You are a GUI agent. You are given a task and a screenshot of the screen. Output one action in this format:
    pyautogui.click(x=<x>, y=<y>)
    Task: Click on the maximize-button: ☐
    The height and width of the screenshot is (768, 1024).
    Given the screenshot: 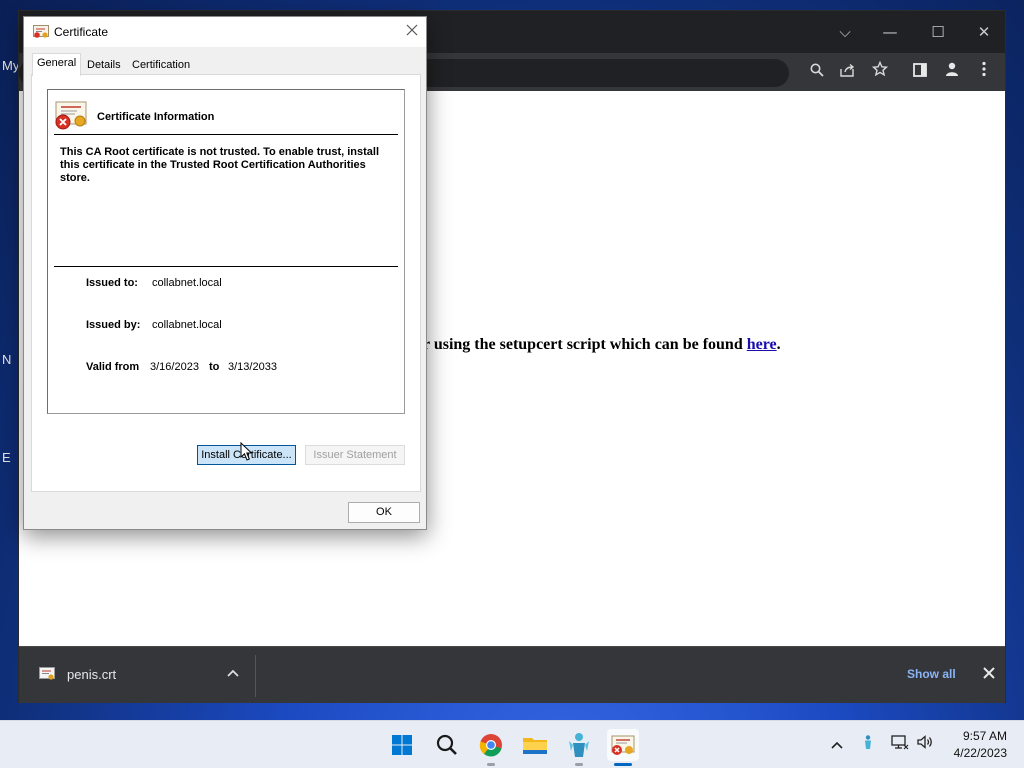 What is the action you would take?
    pyautogui.click(x=938, y=32)
    